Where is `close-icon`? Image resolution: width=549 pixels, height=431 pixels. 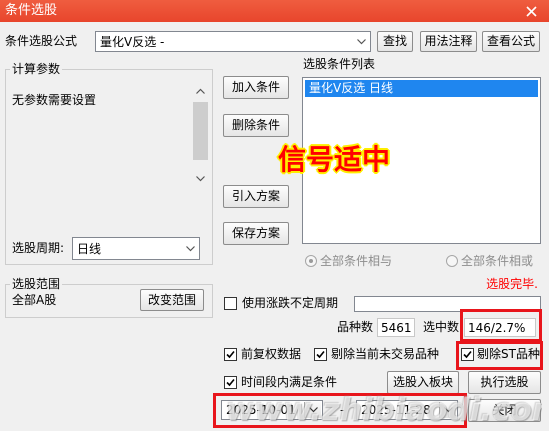 close-icon is located at coordinates (531, 11).